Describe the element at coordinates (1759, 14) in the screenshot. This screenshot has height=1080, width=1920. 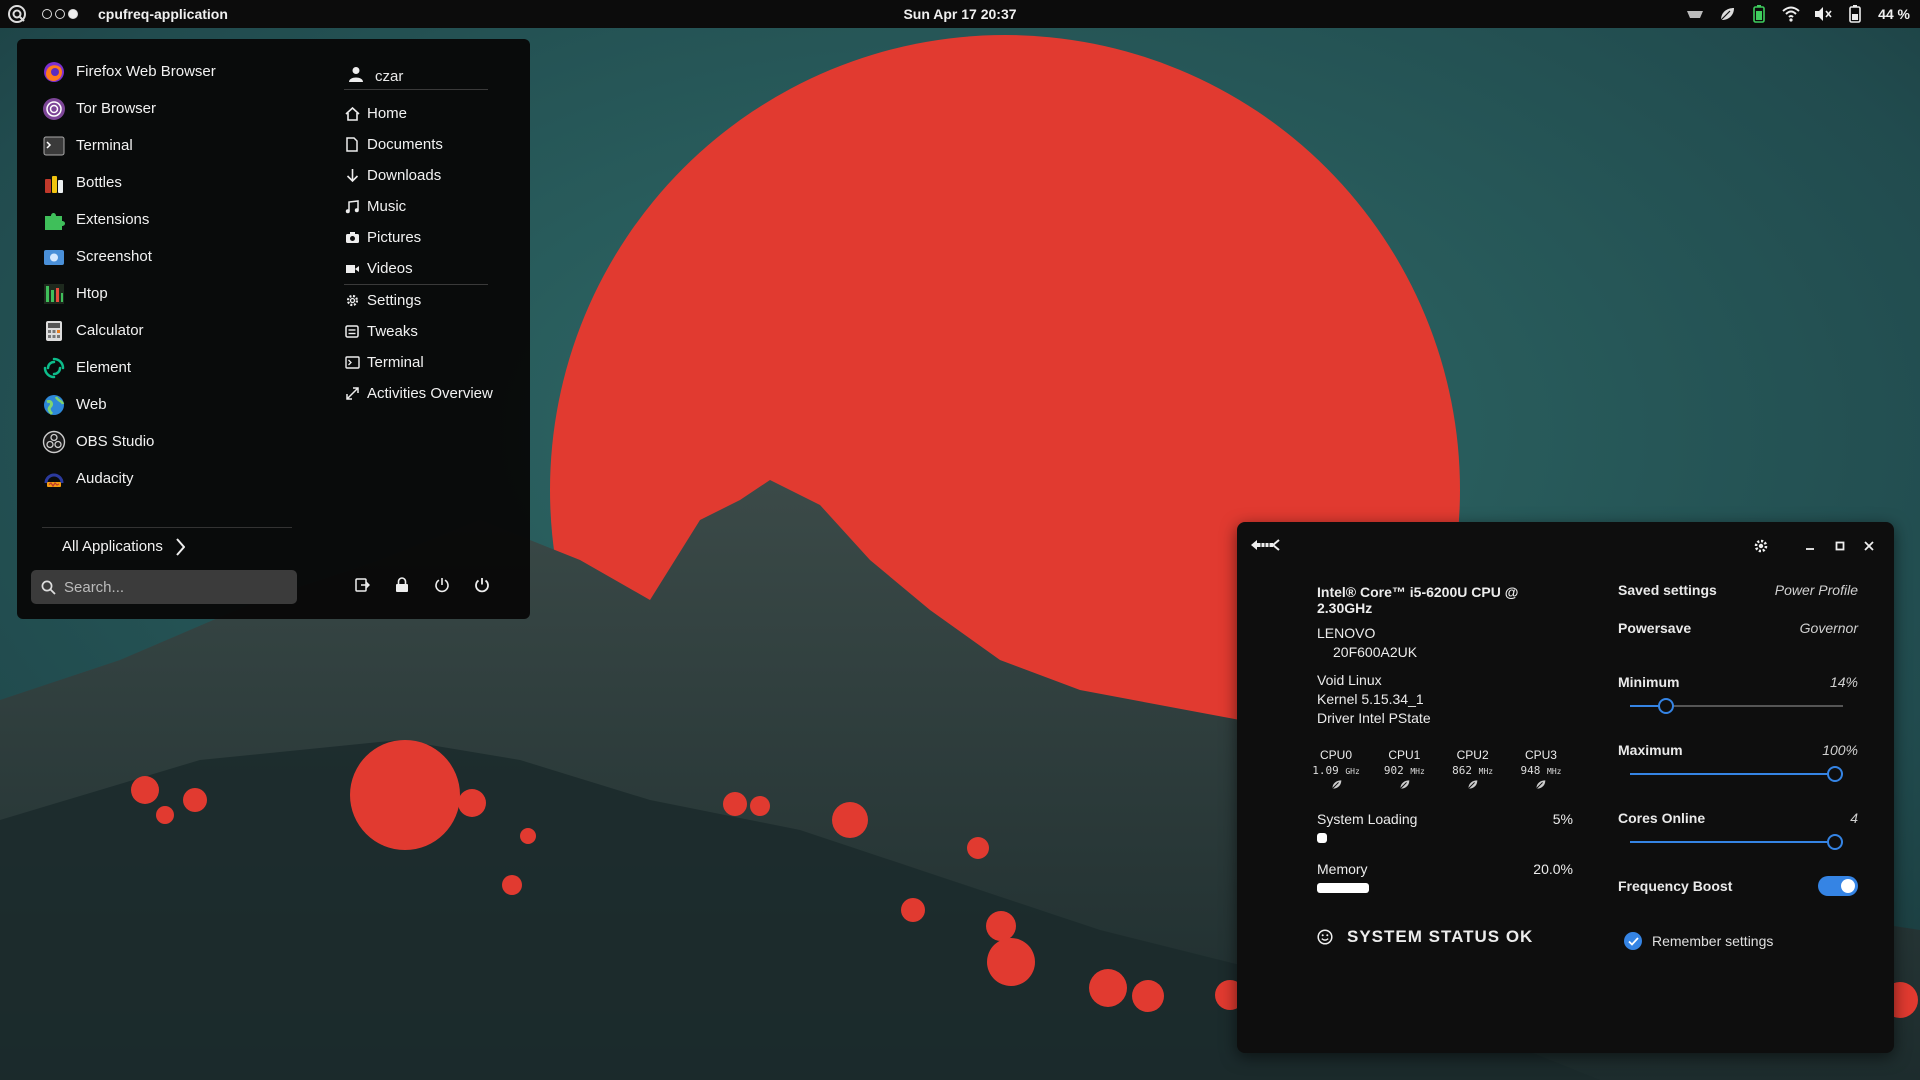
I see `battery-saver-icon` at that location.